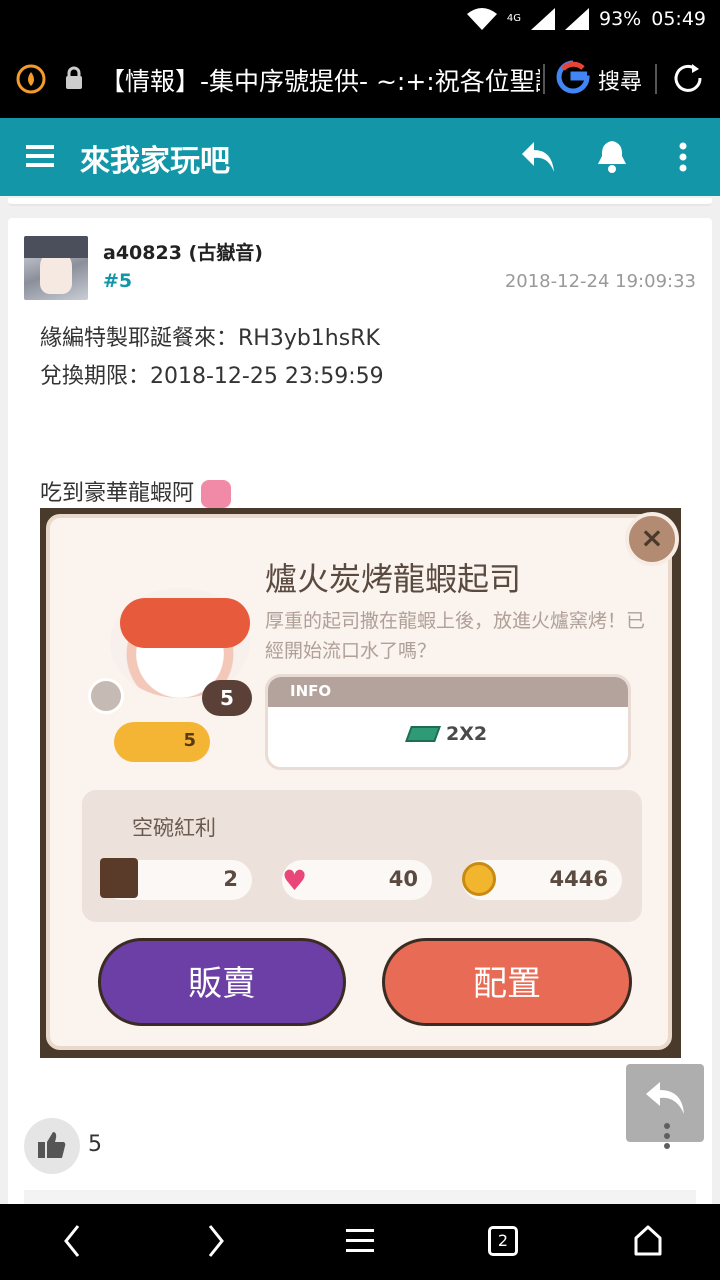 The image size is (720, 1280). Describe the element at coordinates (612, 156) in the screenshot. I see `bell-icon` at that location.